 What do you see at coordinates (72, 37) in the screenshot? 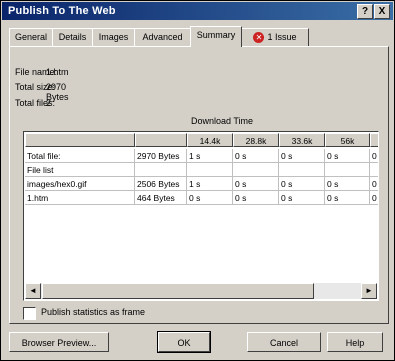
I see `tab-details: Details` at bounding box center [72, 37].